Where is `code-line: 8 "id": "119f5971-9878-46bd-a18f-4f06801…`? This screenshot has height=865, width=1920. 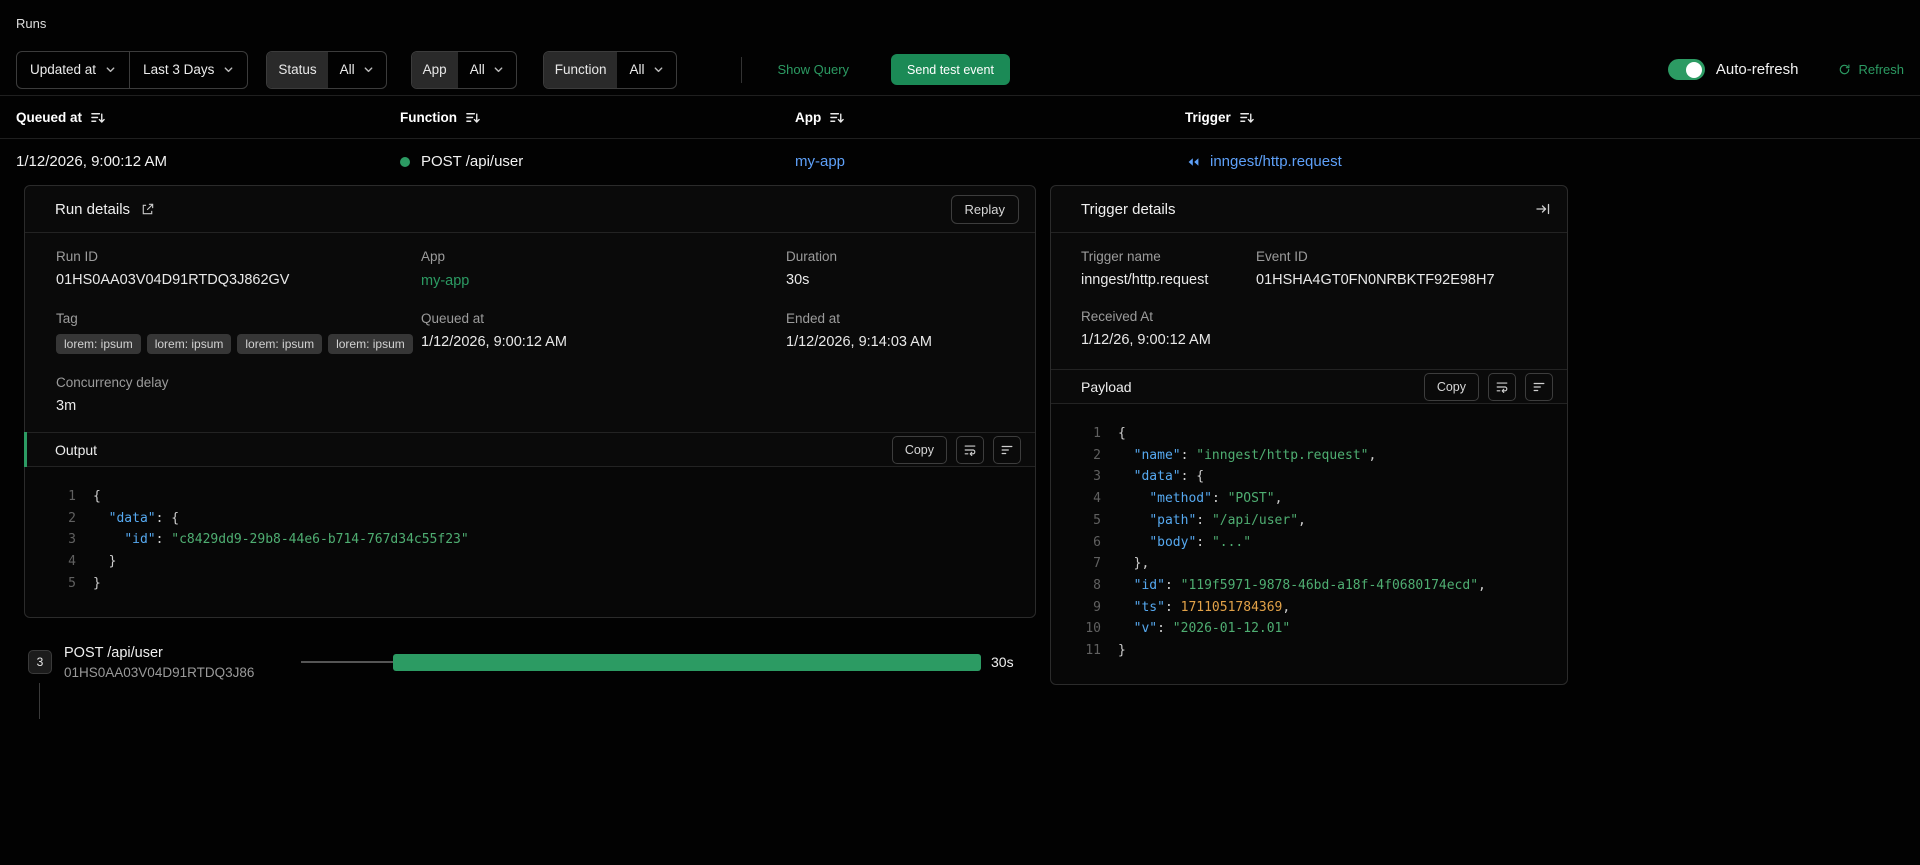 code-line: 8 "id": "119f5971-9878-46bd-a18f-4f06801… is located at coordinates (1289, 585).